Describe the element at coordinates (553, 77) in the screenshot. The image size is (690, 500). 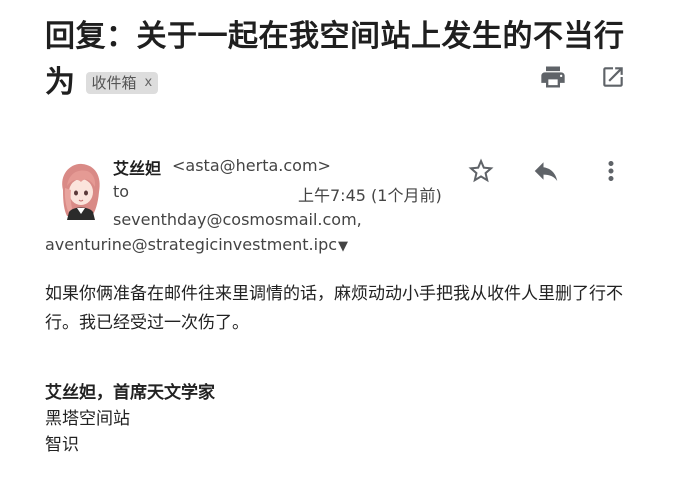
I see `print-icon` at that location.